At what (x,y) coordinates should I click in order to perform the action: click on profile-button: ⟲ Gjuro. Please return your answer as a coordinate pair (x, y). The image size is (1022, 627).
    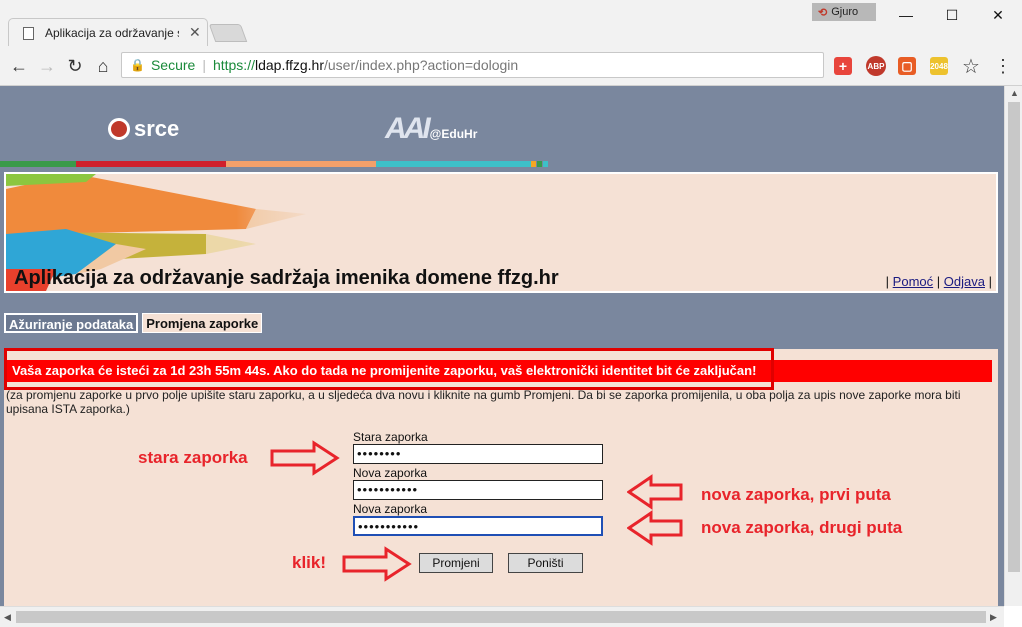
    Looking at the image, I should click on (844, 12).